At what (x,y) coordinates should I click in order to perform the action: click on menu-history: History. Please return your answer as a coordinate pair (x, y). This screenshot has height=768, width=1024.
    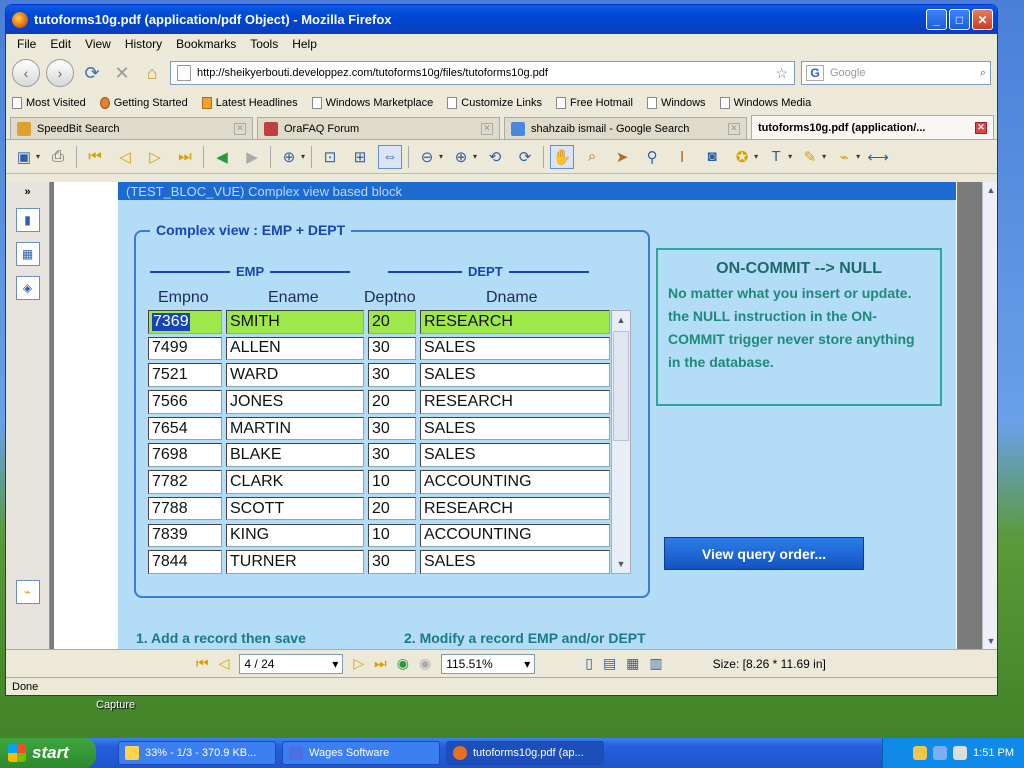
    Looking at the image, I should click on (143, 44).